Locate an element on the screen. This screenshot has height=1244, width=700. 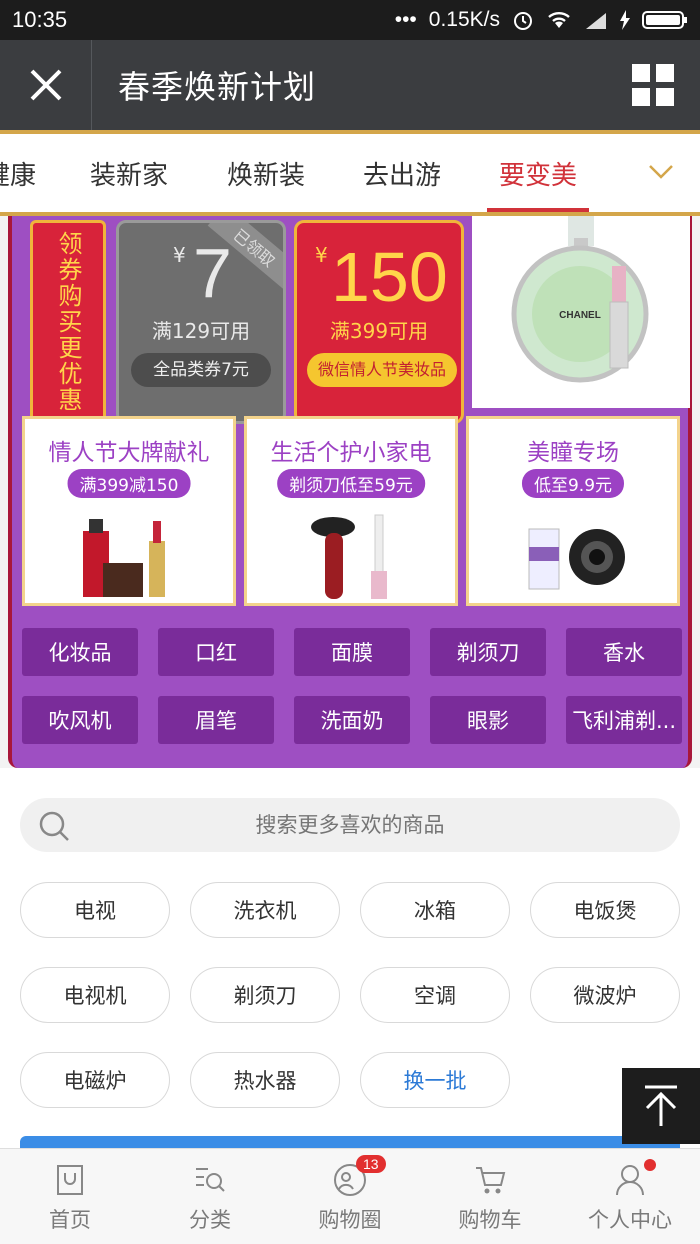
nav-label: 购物车 is located at coordinates (490, 1219).